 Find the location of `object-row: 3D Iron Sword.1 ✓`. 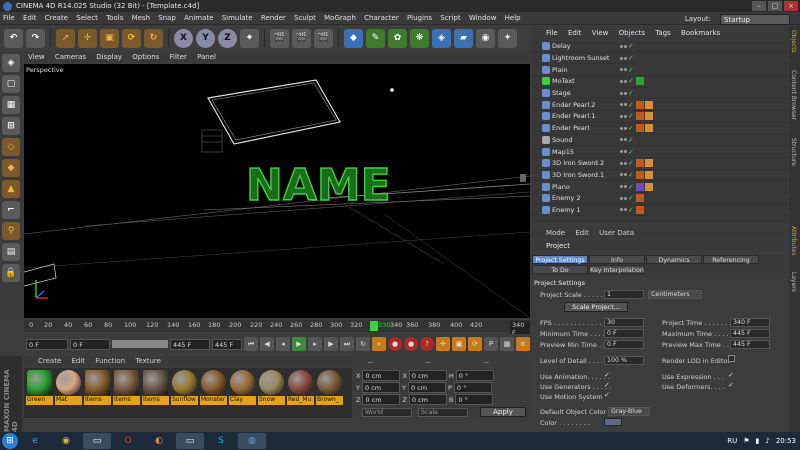

object-row: 3D Iron Sword.1 ✓ is located at coordinates (660, 176).